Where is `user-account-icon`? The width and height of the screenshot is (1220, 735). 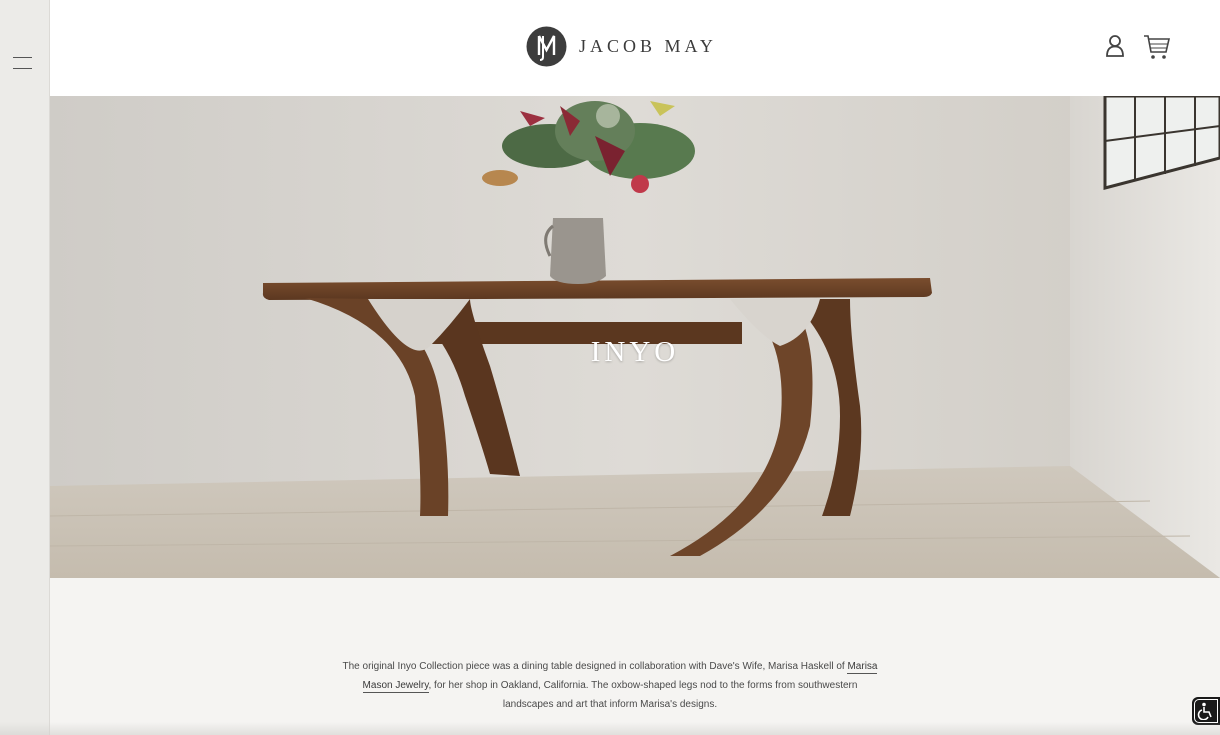
user-account-icon is located at coordinates (1115, 46).